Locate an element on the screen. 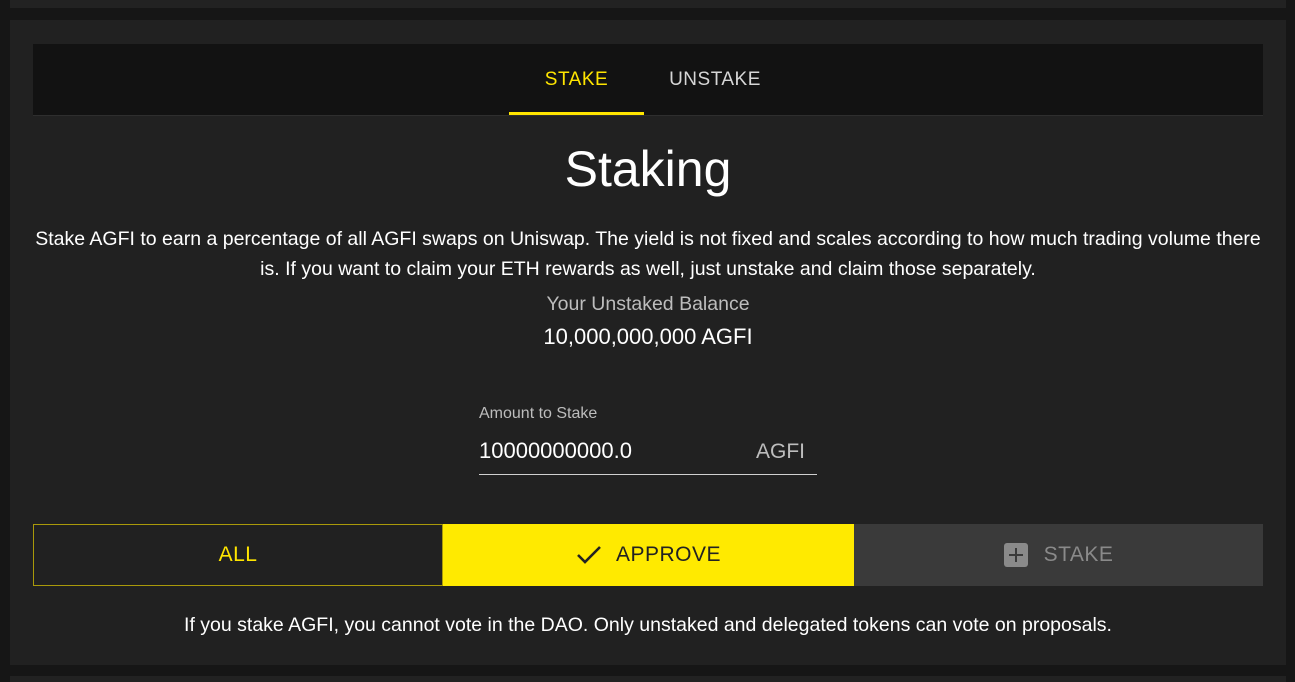 This screenshot has height=682, width=1295. page-title: Staking is located at coordinates (648, 169).